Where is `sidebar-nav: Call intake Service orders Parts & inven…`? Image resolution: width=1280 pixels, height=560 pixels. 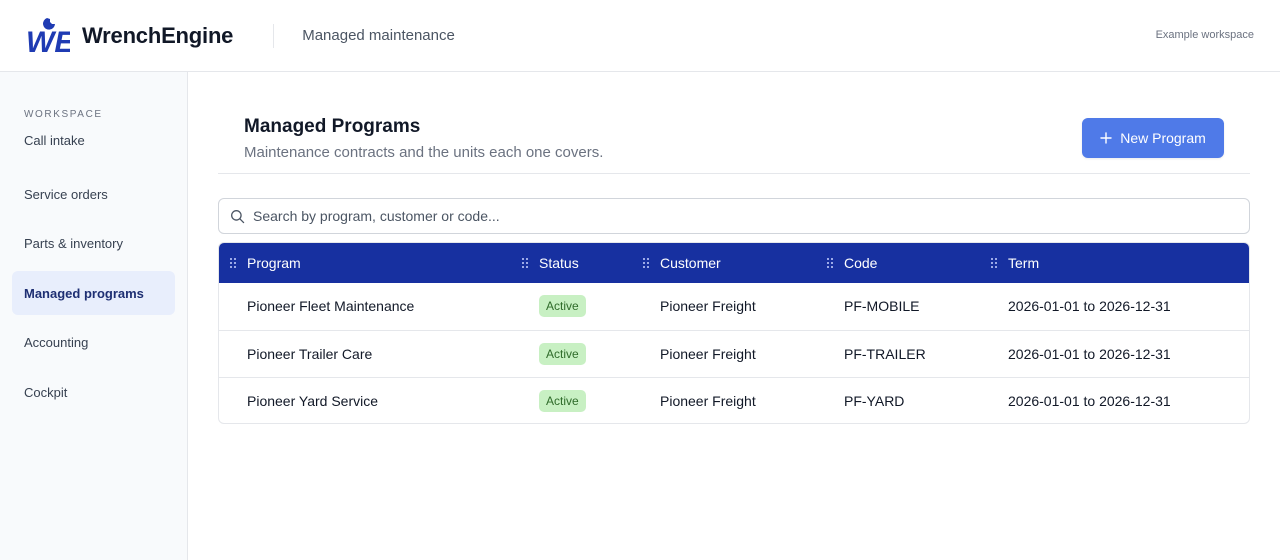
sidebar-nav: Call intake Service orders Parts & inven… is located at coordinates (93, 269).